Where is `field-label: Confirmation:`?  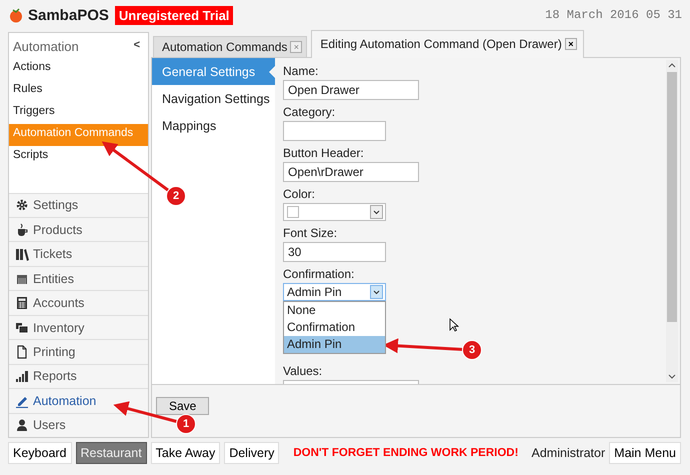 field-label: Confirmation: is located at coordinates (319, 274).